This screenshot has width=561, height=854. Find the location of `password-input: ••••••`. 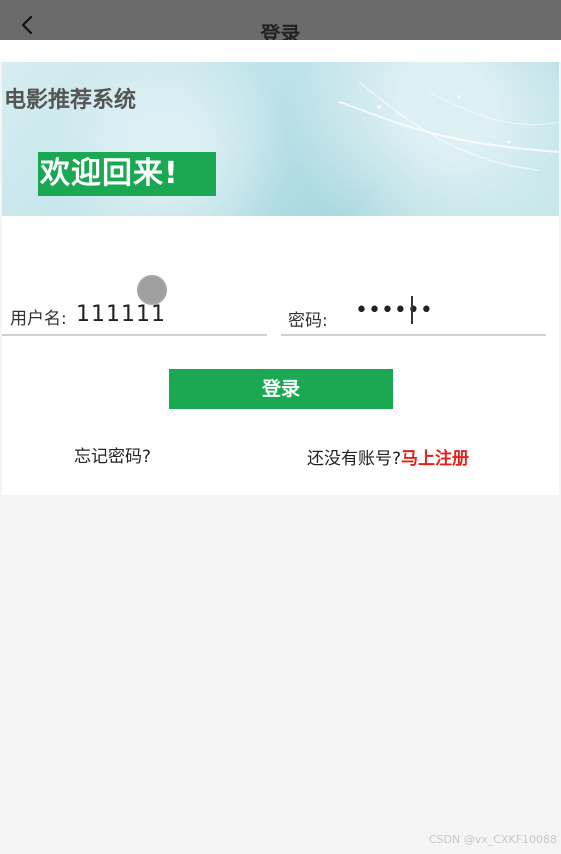

password-input: •••••• is located at coordinates (394, 310).